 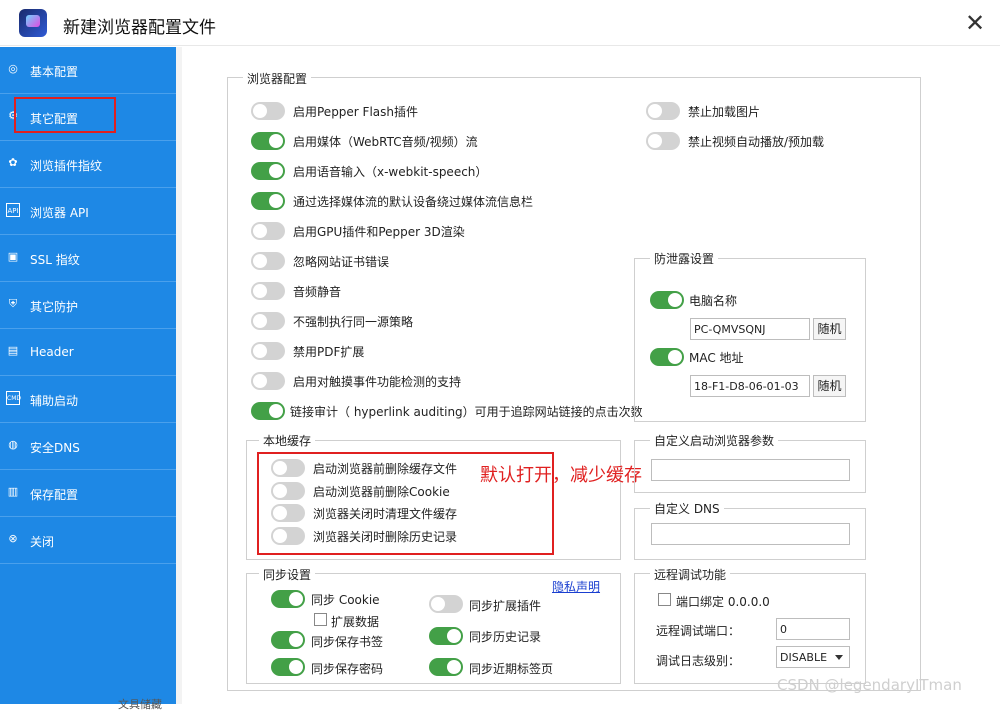 What do you see at coordinates (329, 352) in the screenshot?
I see `option-label: 禁用PDF扩展` at bounding box center [329, 352].